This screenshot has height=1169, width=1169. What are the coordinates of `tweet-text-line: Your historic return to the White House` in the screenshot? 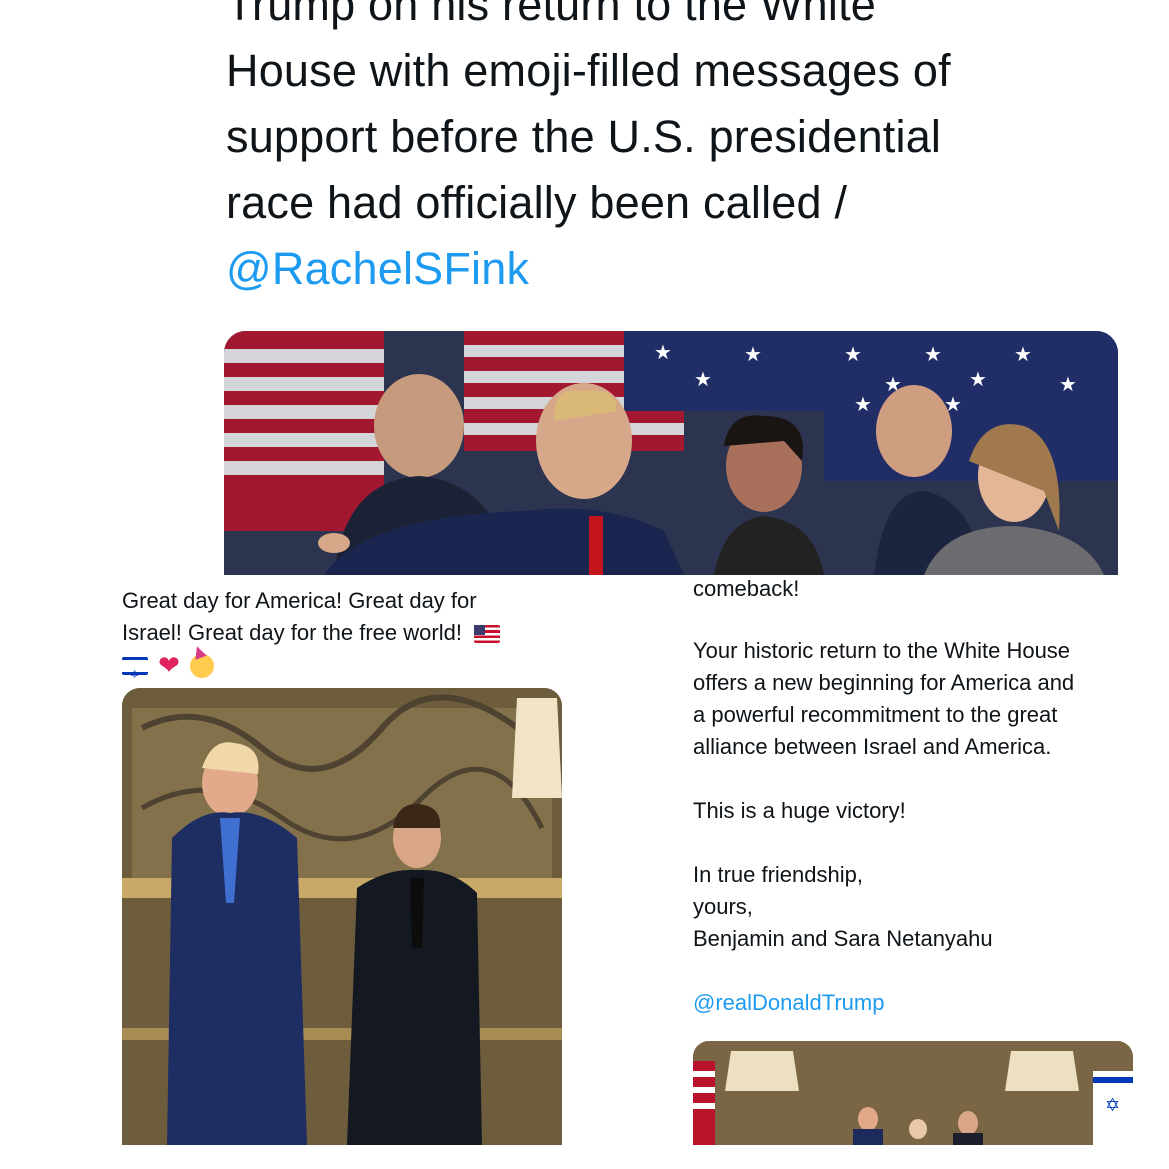 It's located at (882, 650).